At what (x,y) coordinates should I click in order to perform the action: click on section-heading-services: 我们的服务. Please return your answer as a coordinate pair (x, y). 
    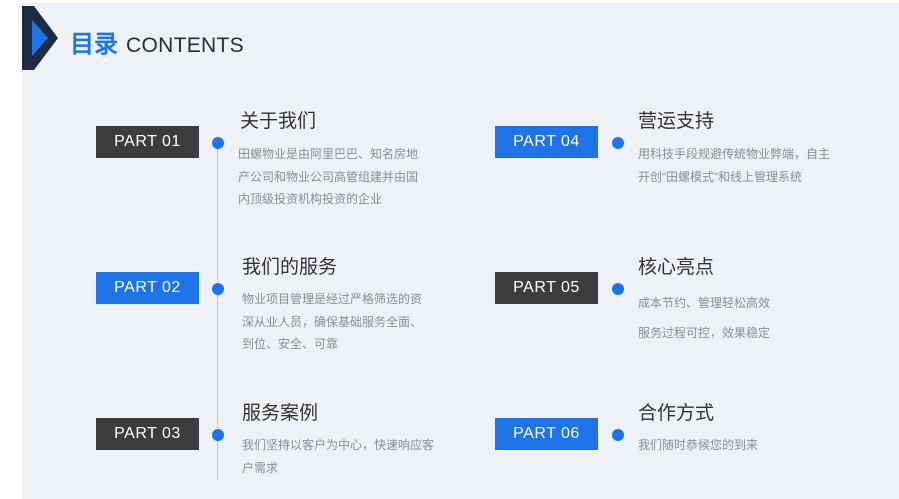
    Looking at the image, I should click on (290, 267).